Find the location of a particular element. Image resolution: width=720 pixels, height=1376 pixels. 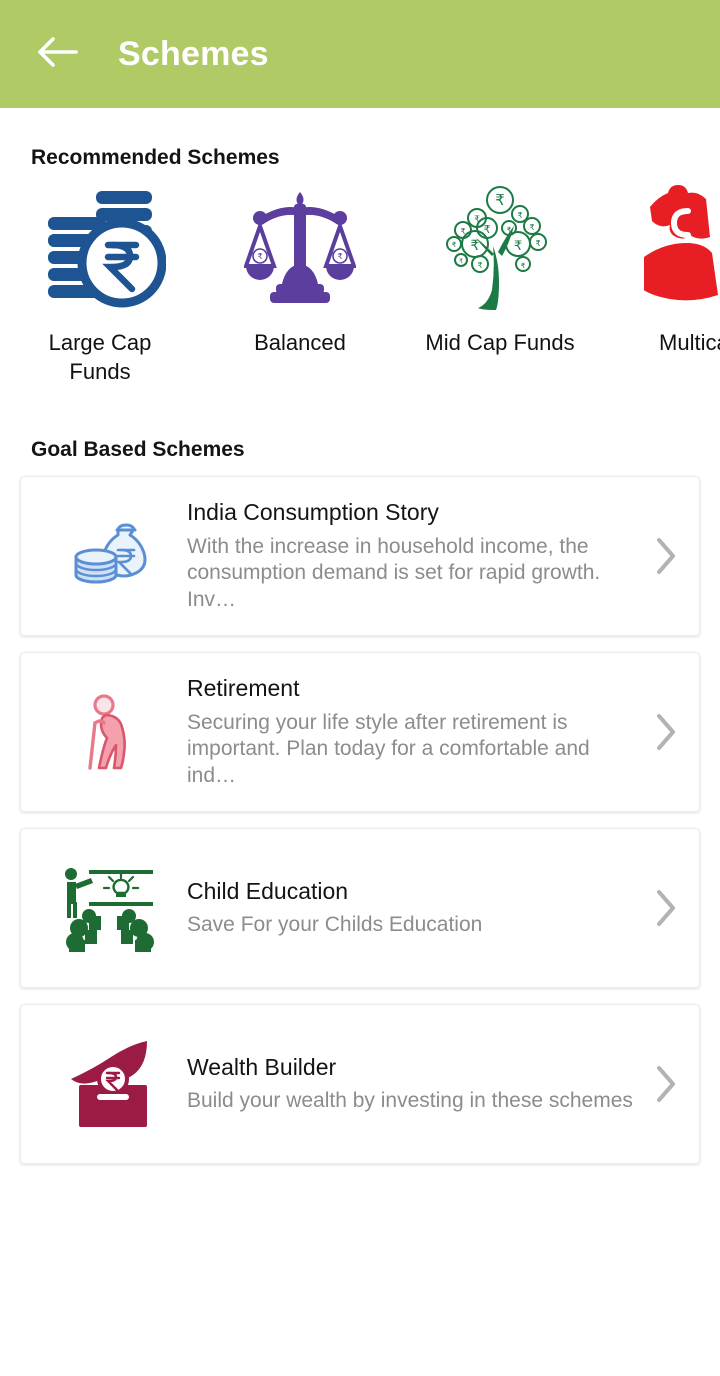

recommended-item-multicap: Multicap is located at coordinates (660, 270).